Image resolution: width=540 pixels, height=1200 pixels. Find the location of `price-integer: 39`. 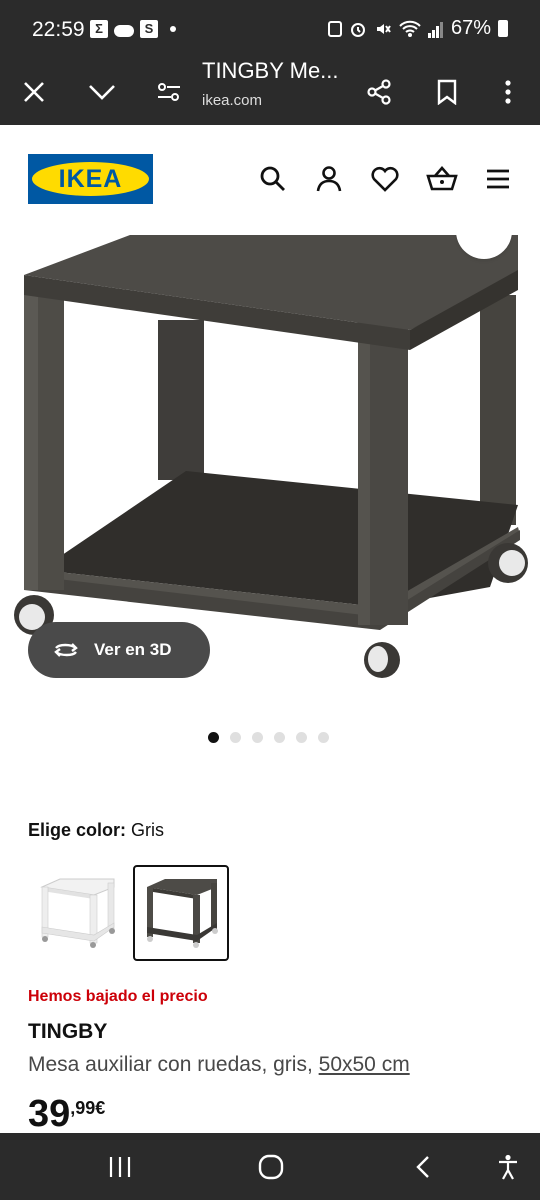

price-integer: 39 is located at coordinates (49, 1114).